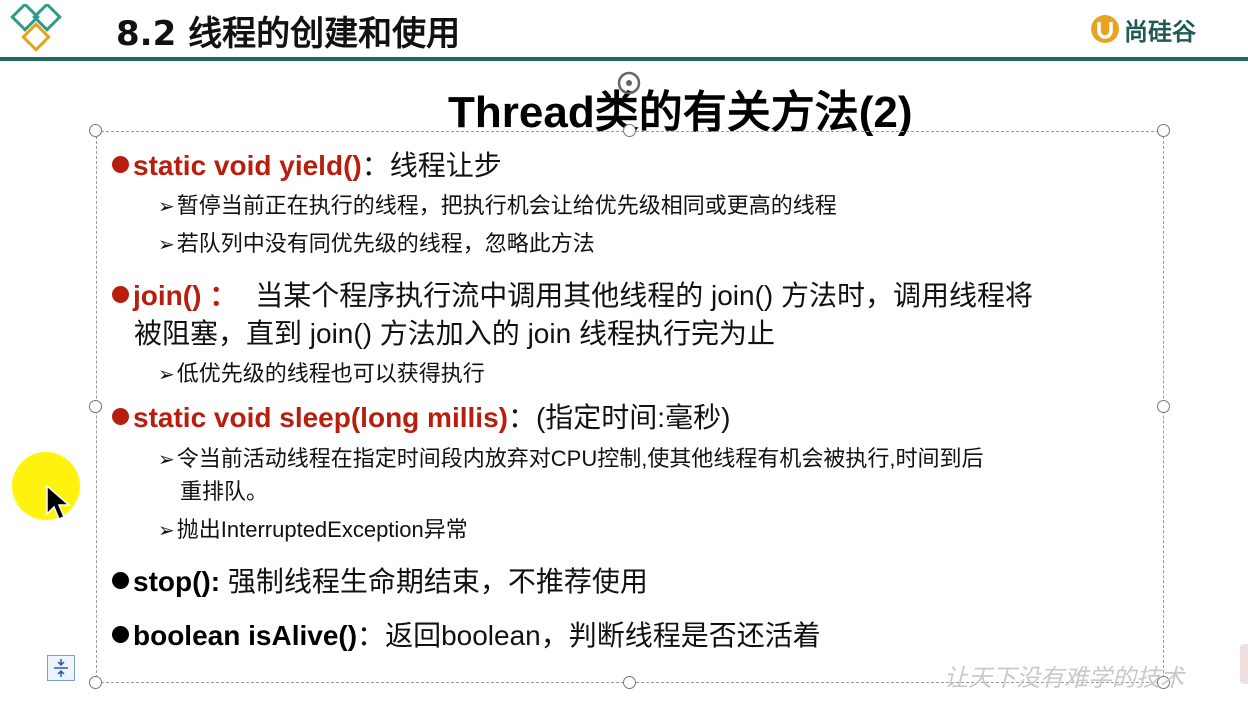 The height and width of the screenshot is (706, 1248). I want to click on resize-handle-top-left, so click(95, 130).